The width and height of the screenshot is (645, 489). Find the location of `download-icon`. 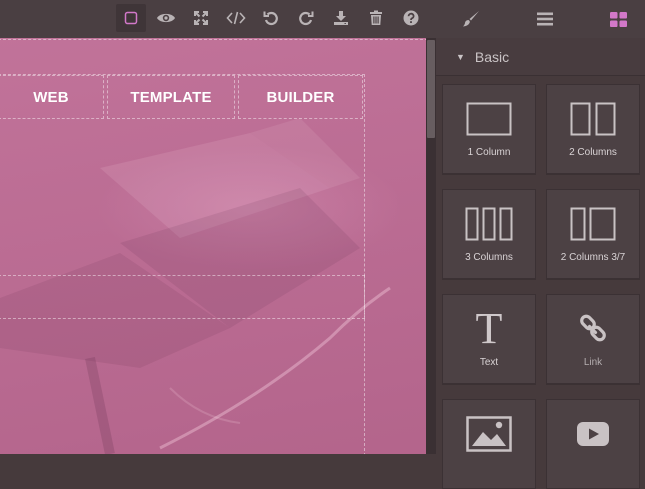

download-icon is located at coordinates (341, 18).